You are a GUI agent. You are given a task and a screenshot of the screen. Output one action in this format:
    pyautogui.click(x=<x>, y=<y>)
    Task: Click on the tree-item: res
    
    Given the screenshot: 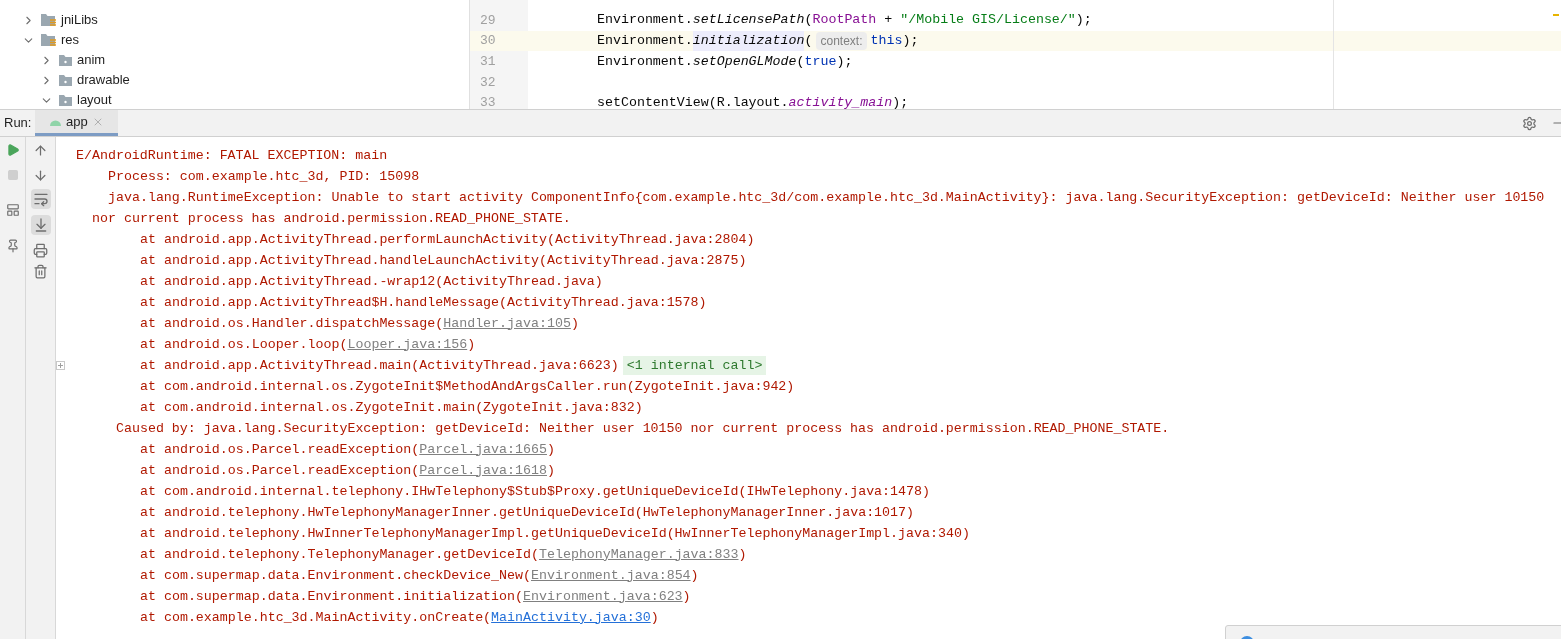 What is the action you would take?
    pyautogui.click(x=70, y=40)
    